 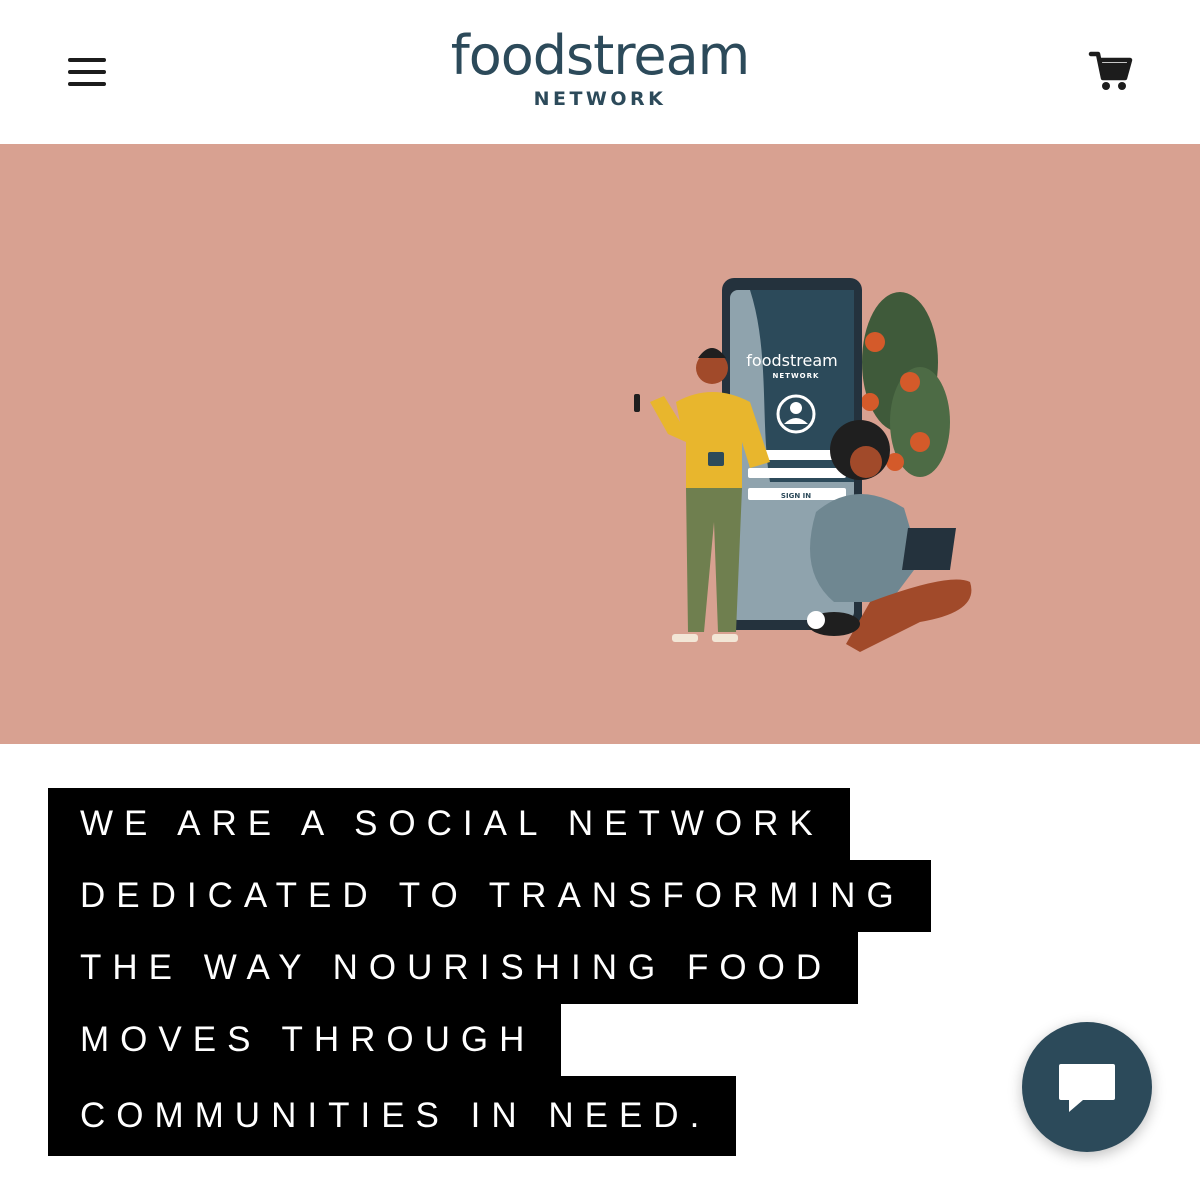 I want to click on shopping-cart-icon, so click(x=1111, y=71).